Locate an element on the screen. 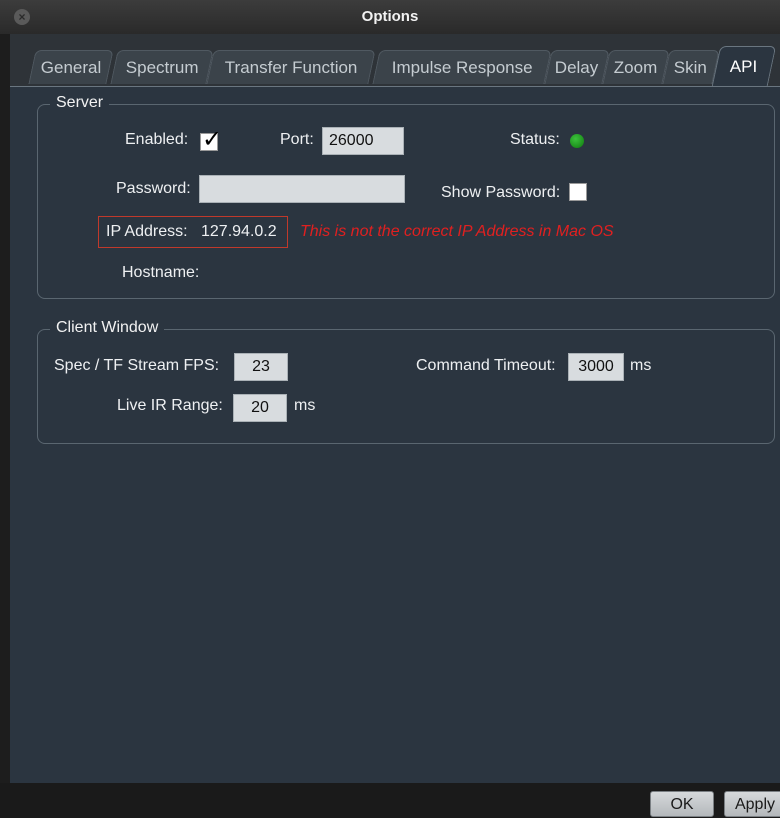 The image size is (780, 818). show-password-label: Show Password: is located at coordinates (501, 192).